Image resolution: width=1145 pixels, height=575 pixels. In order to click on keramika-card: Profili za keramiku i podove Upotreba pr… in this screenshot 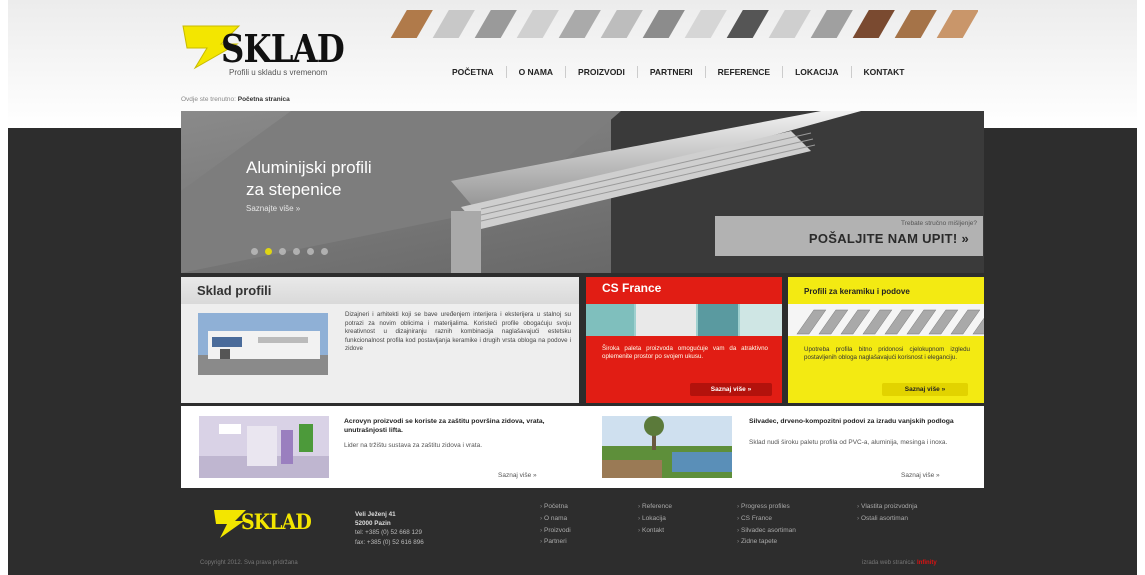, I will do `click(886, 340)`.